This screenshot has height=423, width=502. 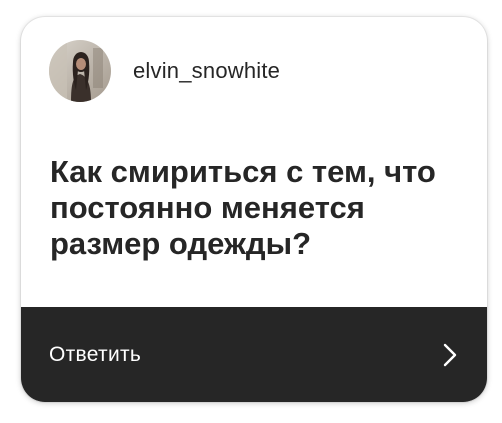 What do you see at coordinates (450, 355) in the screenshot?
I see `chevron-right-icon` at bounding box center [450, 355].